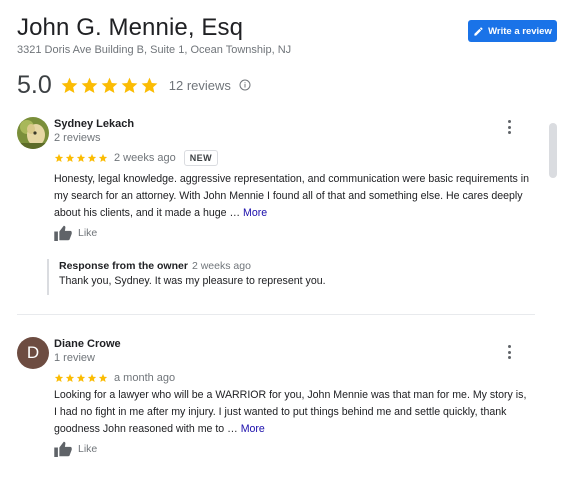 The width and height of the screenshot is (579, 480). I want to click on owner-response-header: Response from the owner 2 weeks ago, so click(155, 266).